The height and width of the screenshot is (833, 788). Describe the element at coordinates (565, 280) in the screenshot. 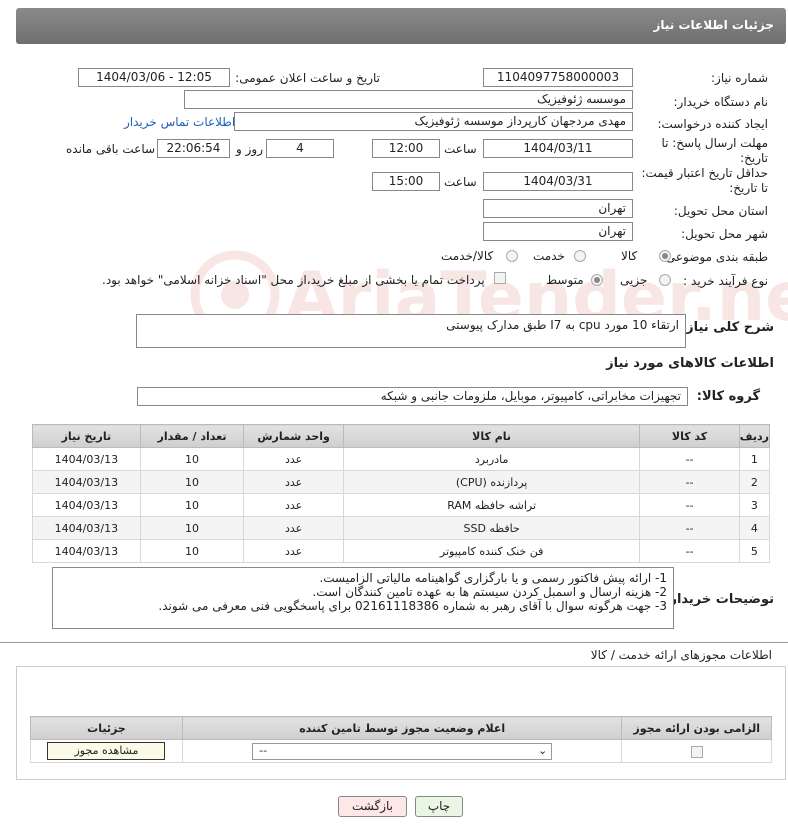

I see `process-option-medium: متوسط` at that location.